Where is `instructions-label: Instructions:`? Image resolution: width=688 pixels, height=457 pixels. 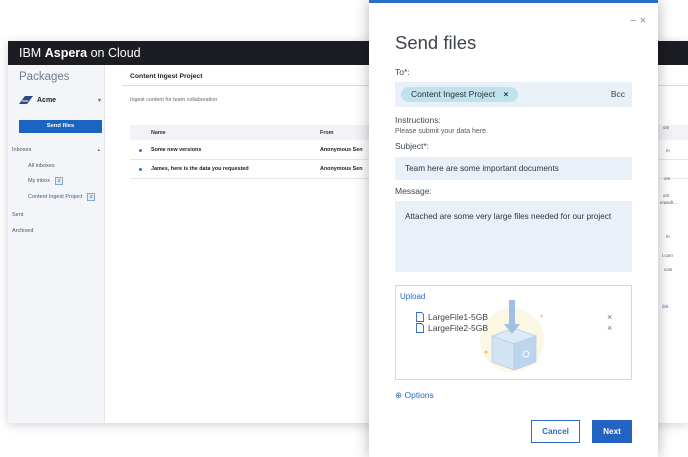
instructions-label: Instructions: is located at coordinates (418, 120).